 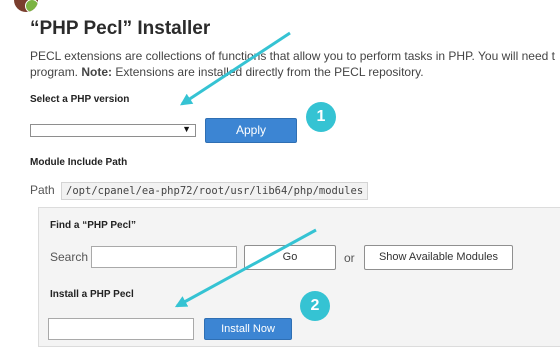 What do you see at coordinates (235, 68) in the screenshot?
I see `annotation-arrow-to-version-select` at bounding box center [235, 68].